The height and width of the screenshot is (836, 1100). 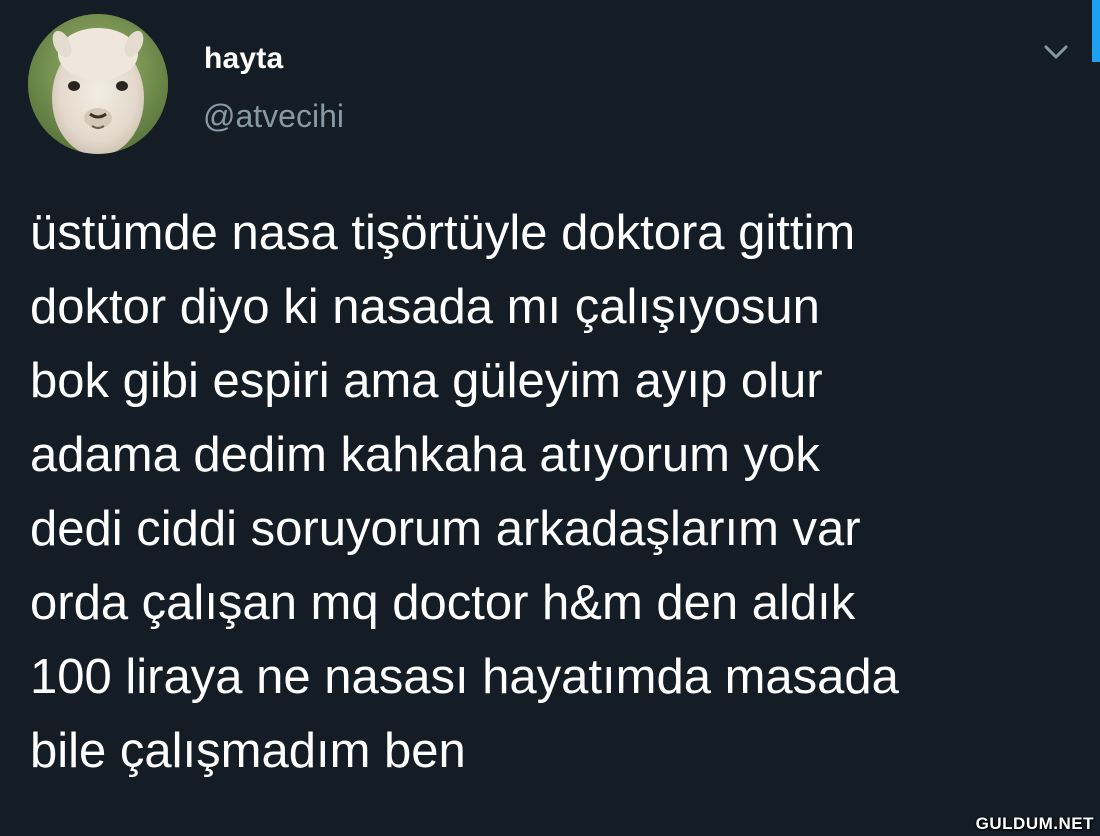 I want to click on chevron-down-glyph, so click(x=1056, y=52).